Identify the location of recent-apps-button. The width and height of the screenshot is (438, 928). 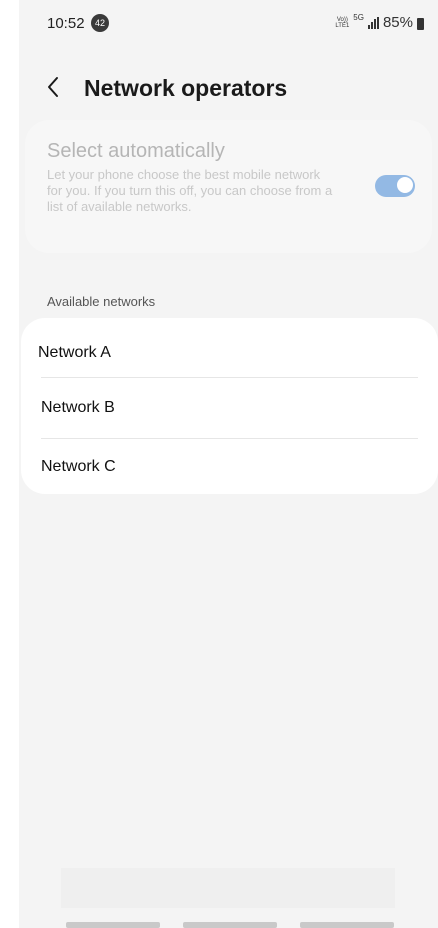
(113, 925).